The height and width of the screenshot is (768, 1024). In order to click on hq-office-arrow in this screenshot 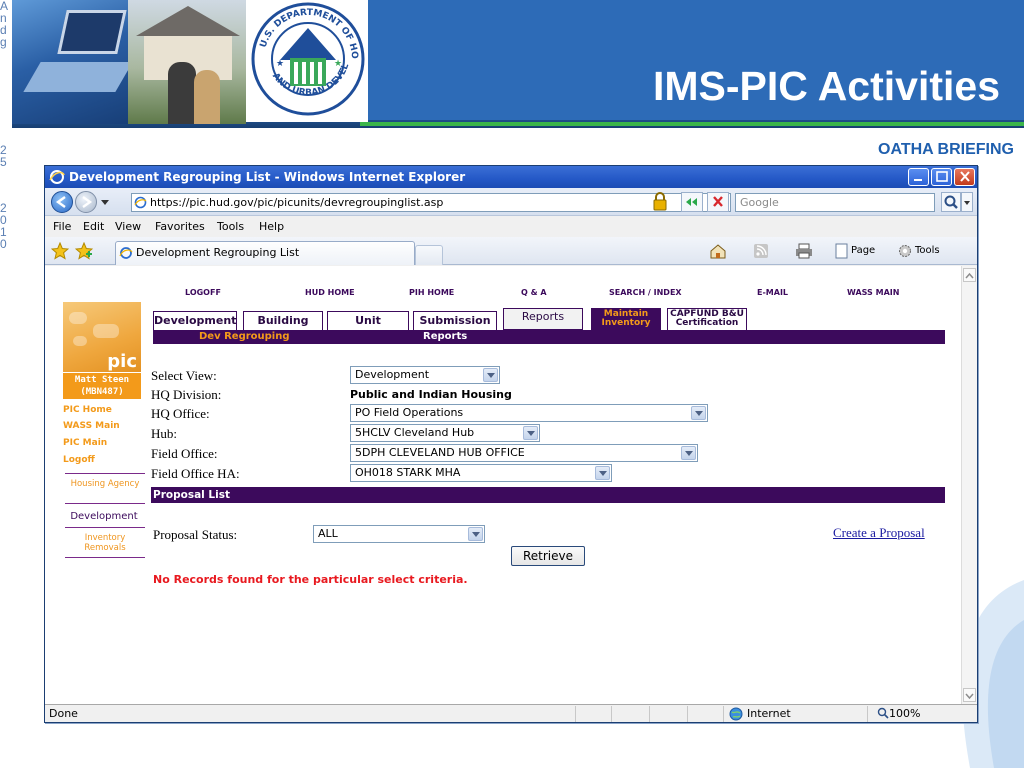, I will do `click(698, 413)`.